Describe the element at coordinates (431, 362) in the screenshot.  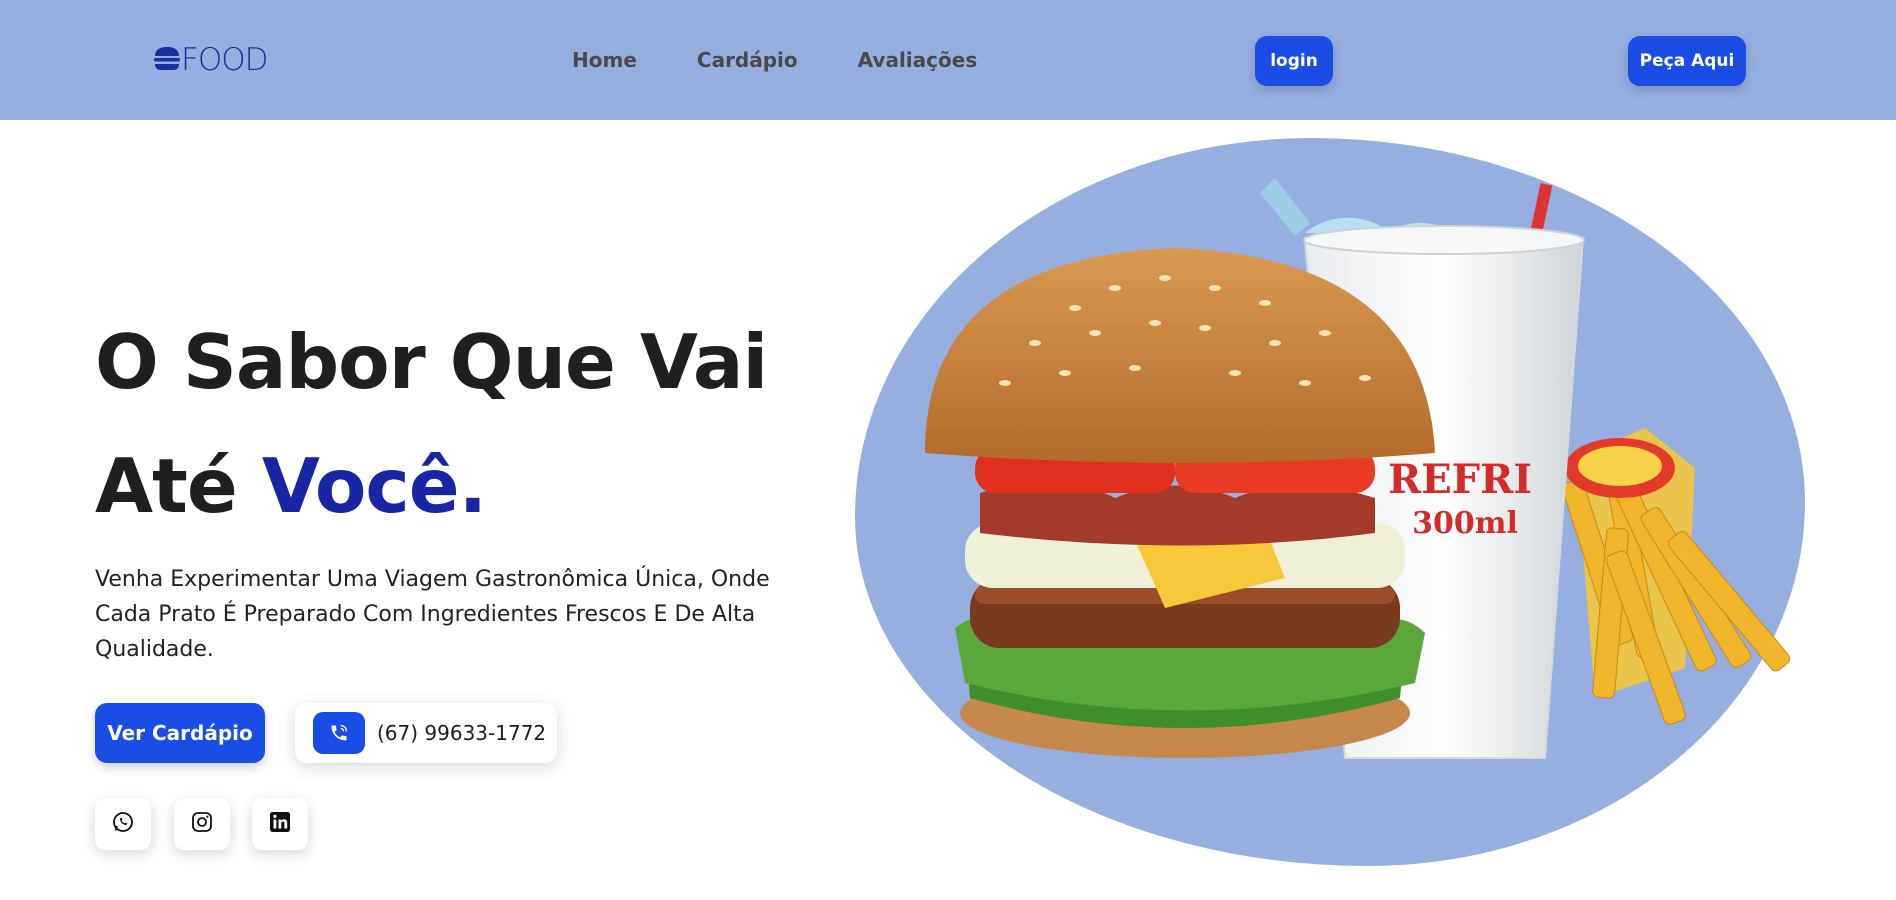
I see `hero-title-line1: O Sabor Que Vai` at that location.